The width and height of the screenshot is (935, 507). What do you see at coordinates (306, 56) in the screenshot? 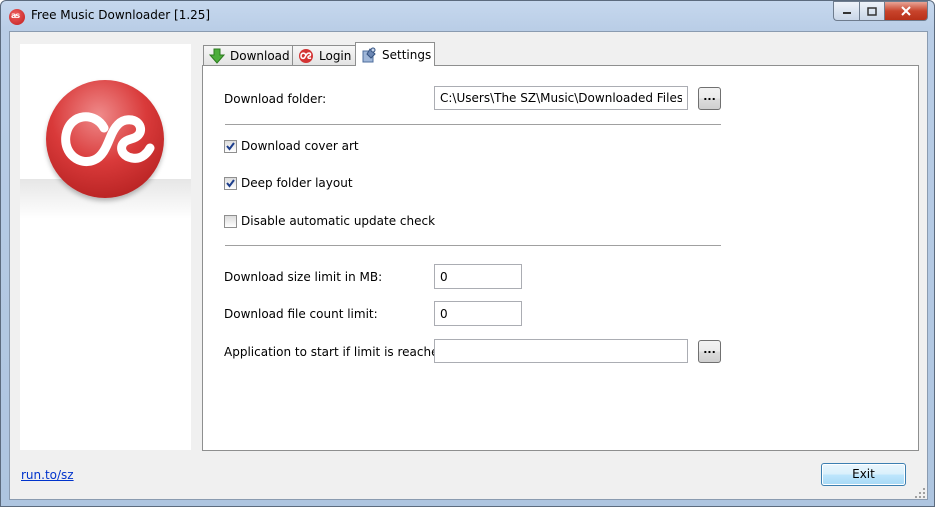
I see `lastfm-icon` at bounding box center [306, 56].